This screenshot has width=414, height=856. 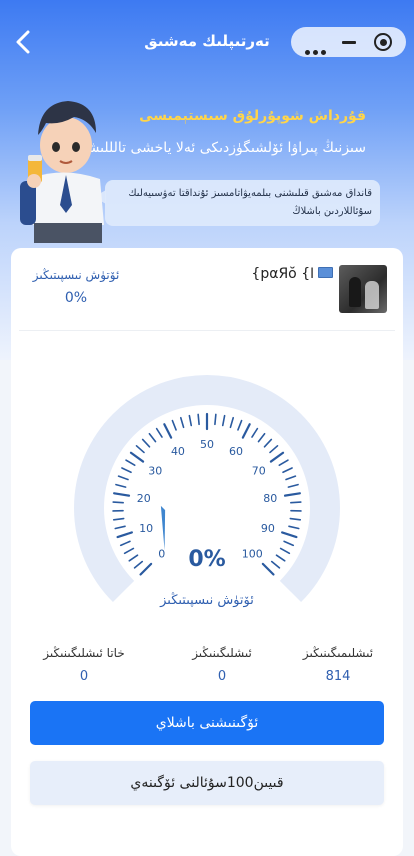 What do you see at coordinates (76, 298) in the screenshot?
I see `progress-value: 0%` at bounding box center [76, 298].